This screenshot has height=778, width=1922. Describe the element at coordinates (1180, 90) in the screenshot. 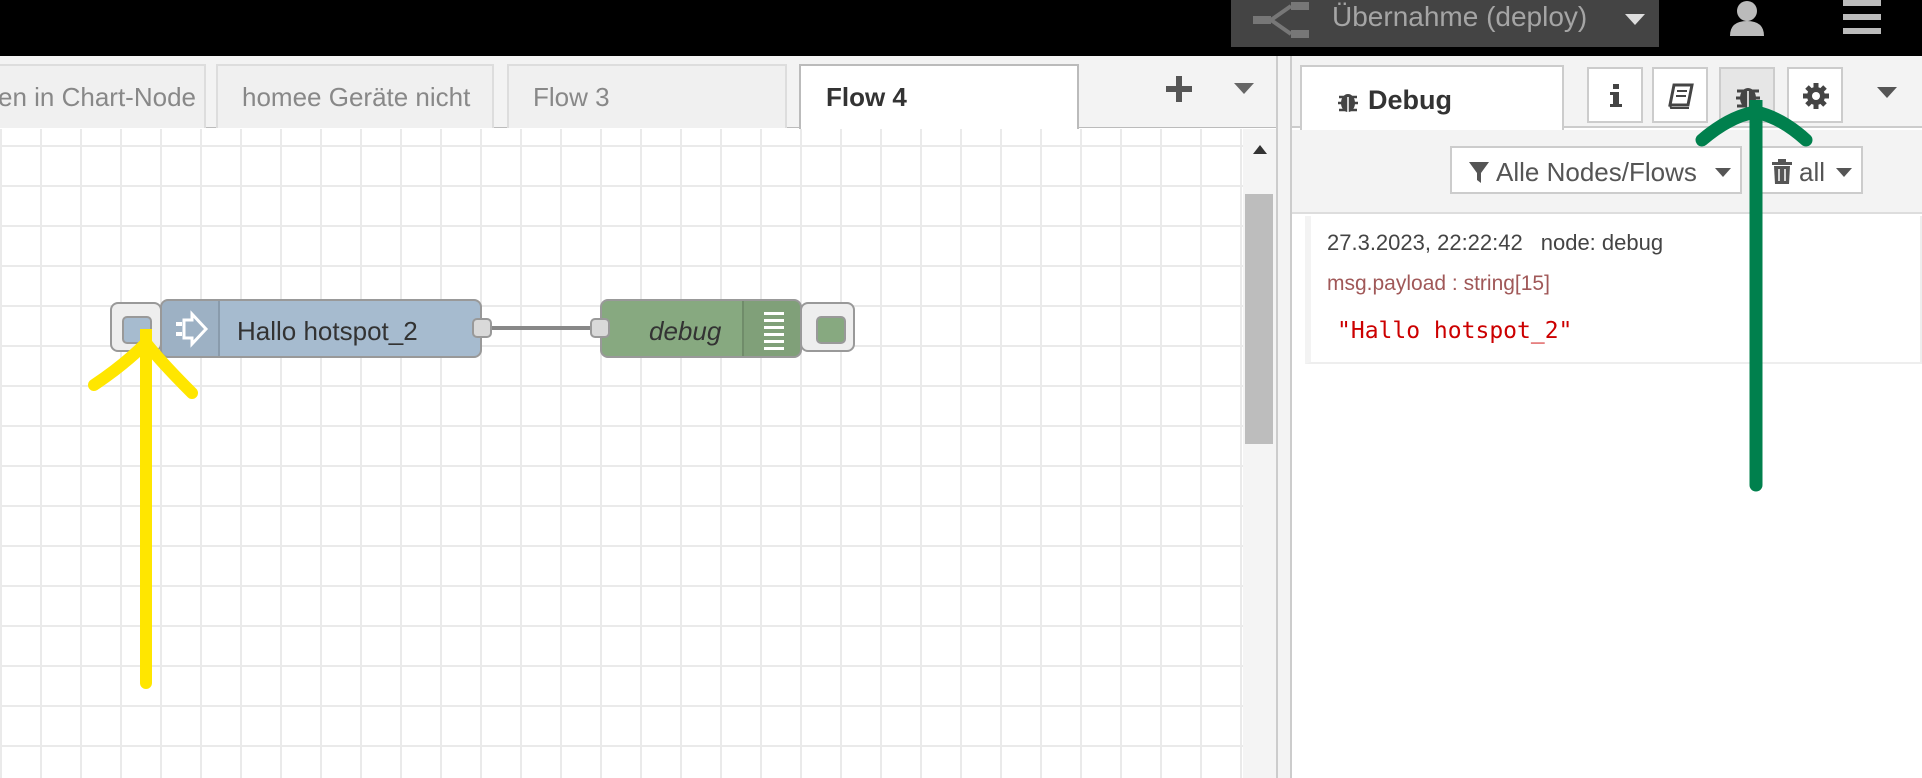

I see `add-tab-plus-icon` at that location.